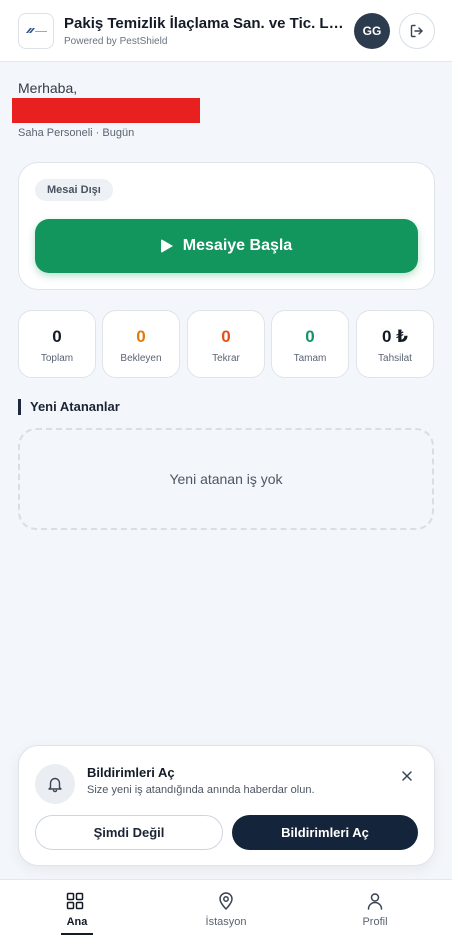  What do you see at coordinates (75, 901) in the screenshot?
I see `grid-icon` at bounding box center [75, 901].